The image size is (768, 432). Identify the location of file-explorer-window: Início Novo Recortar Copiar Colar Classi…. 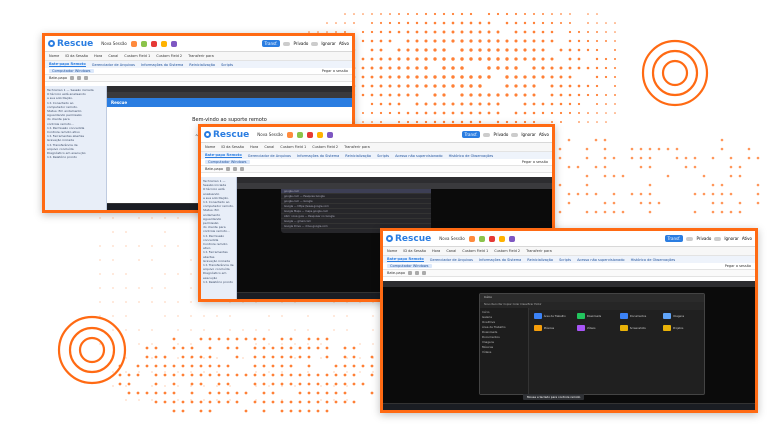
(592, 344).